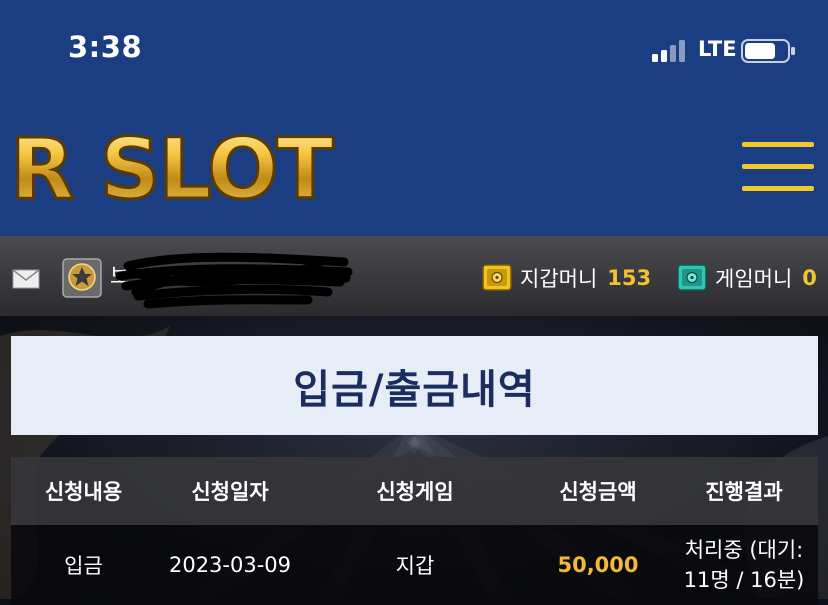 This screenshot has width=828, height=605. What do you see at coordinates (598, 492) in the screenshot?
I see `column-header-amount: 신청금액` at bounding box center [598, 492].